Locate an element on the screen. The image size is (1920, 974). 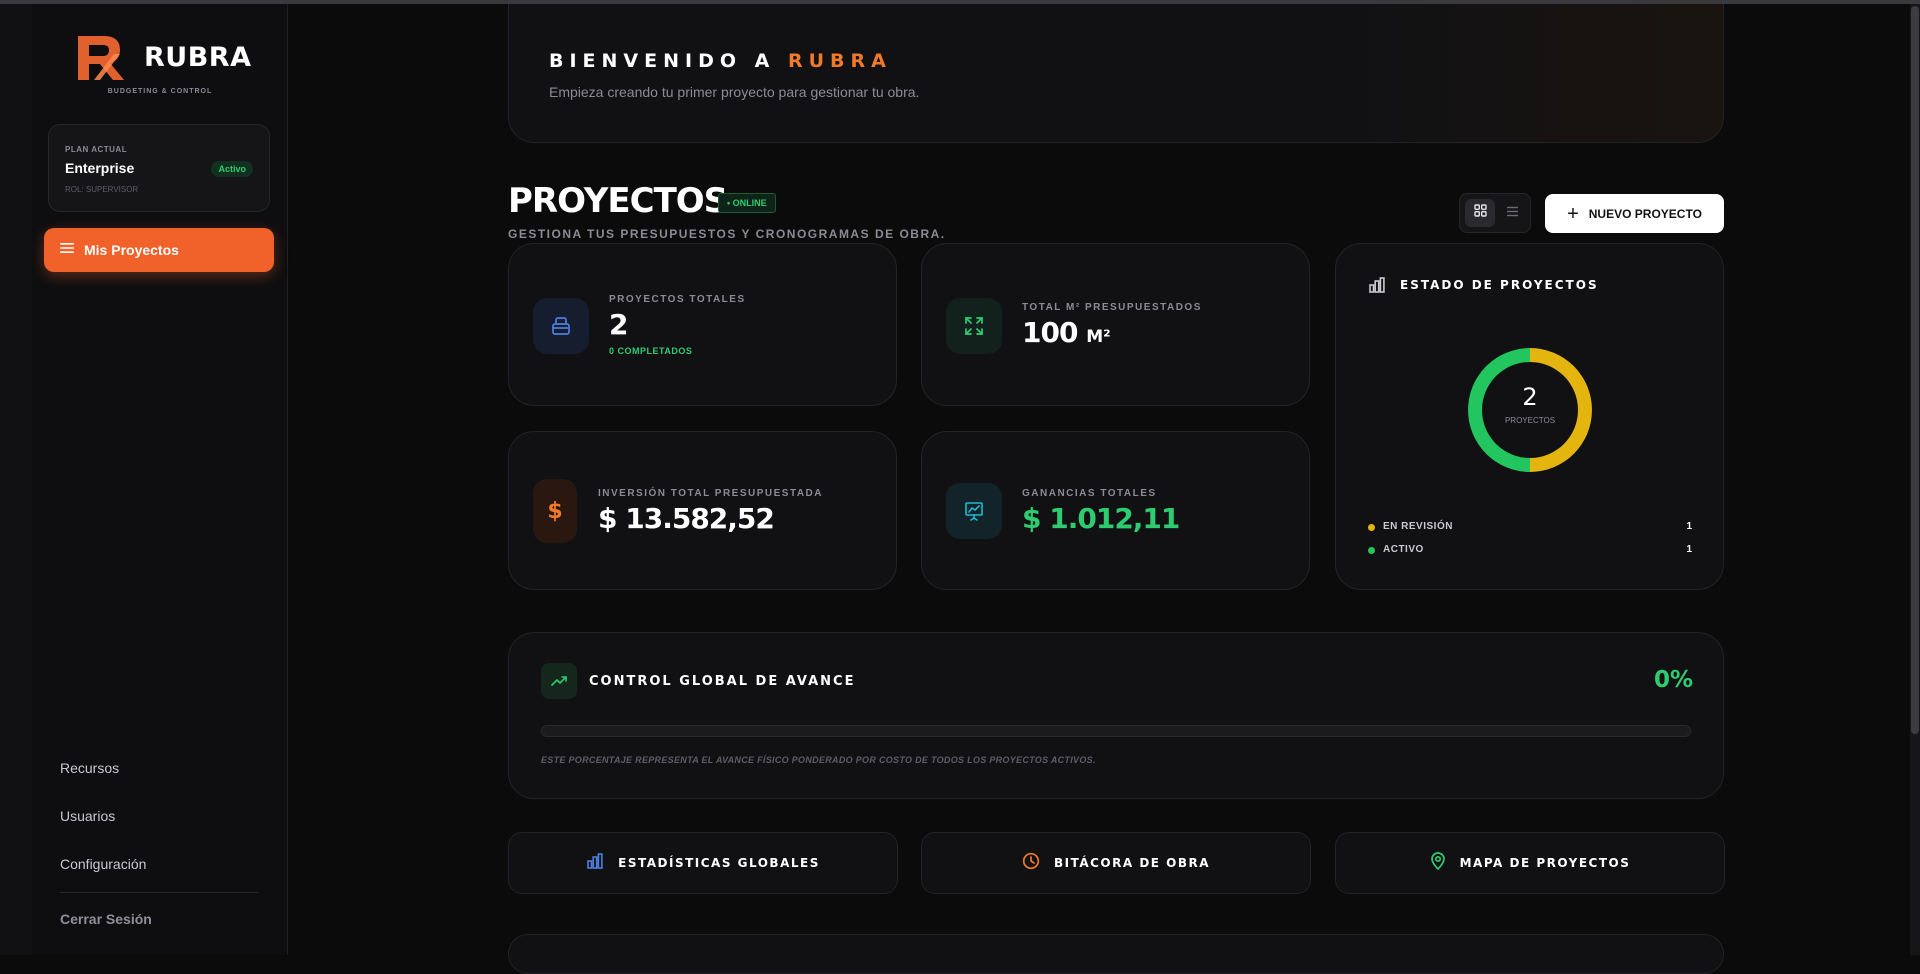
control-progress-bar is located at coordinates (1116, 731).